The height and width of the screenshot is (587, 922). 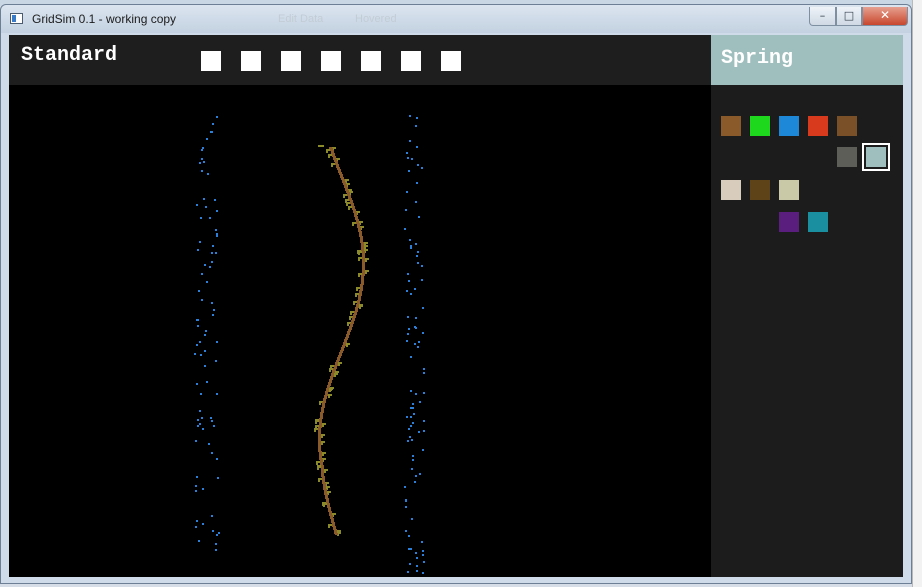 What do you see at coordinates (360, 60) in the screenshot?
I see `toolbar: Standard` at bounding box center [360, 60].